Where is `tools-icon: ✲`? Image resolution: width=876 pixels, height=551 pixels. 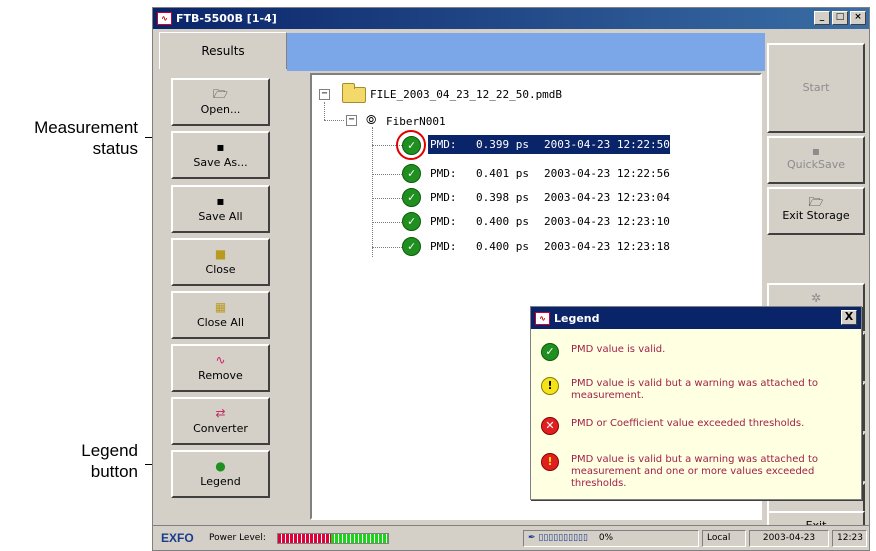 tools-icon: ✲ is located at coordinates (816, 298).